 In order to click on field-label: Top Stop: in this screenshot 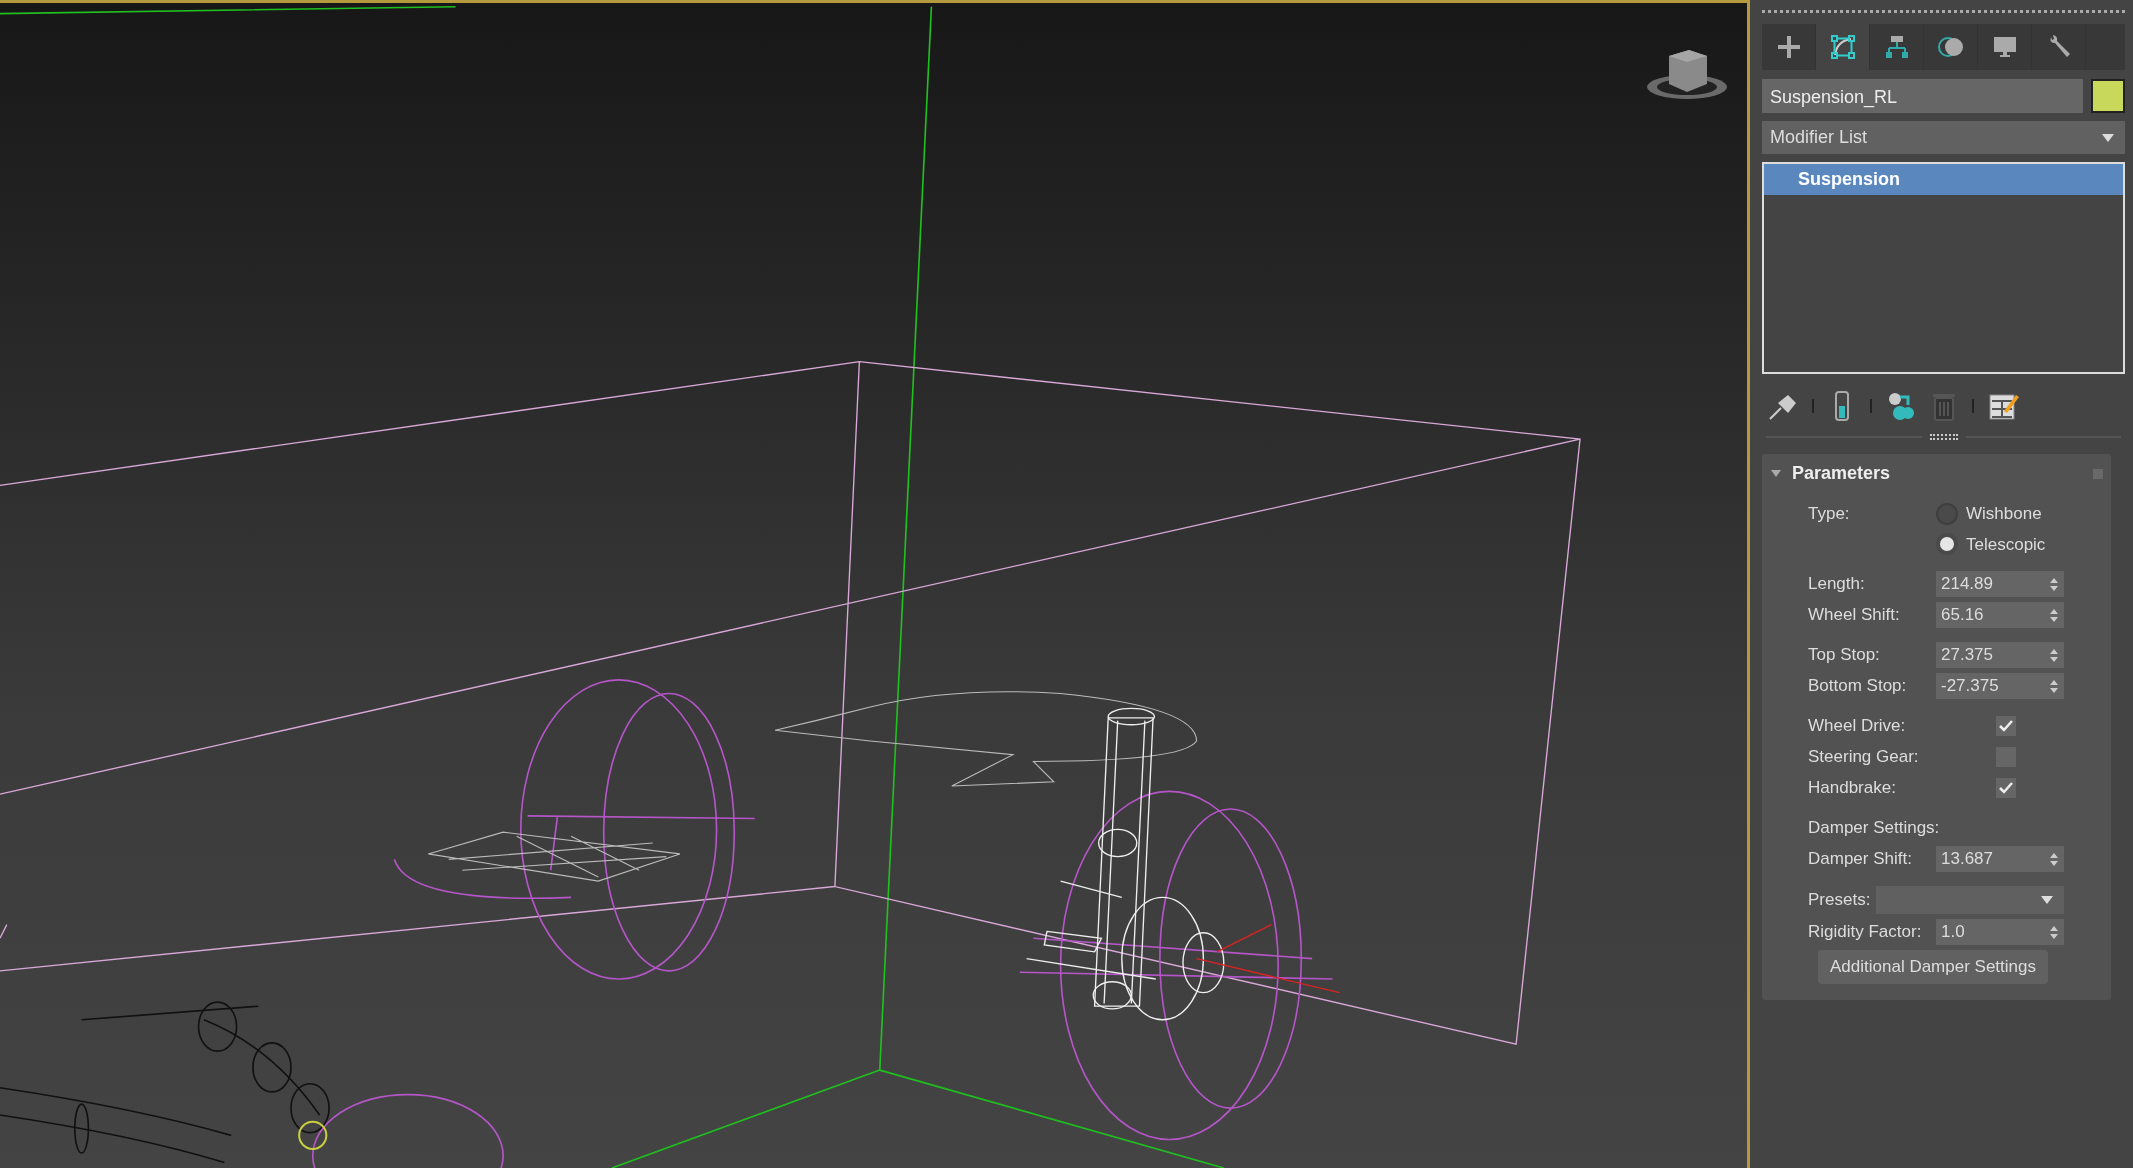, I will do `click(1844, 655)`.